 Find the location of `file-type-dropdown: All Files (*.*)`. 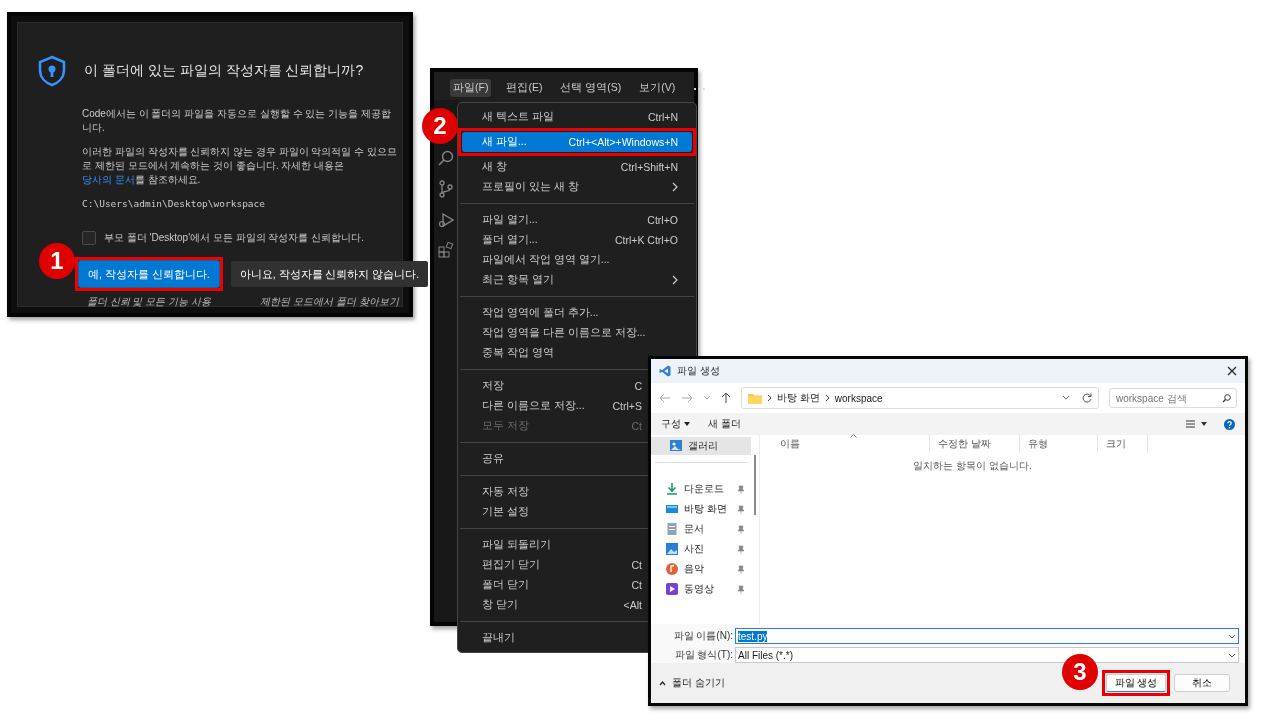

file-type-dropdown: All Files (*.*) is located at coordinates (987, 655).